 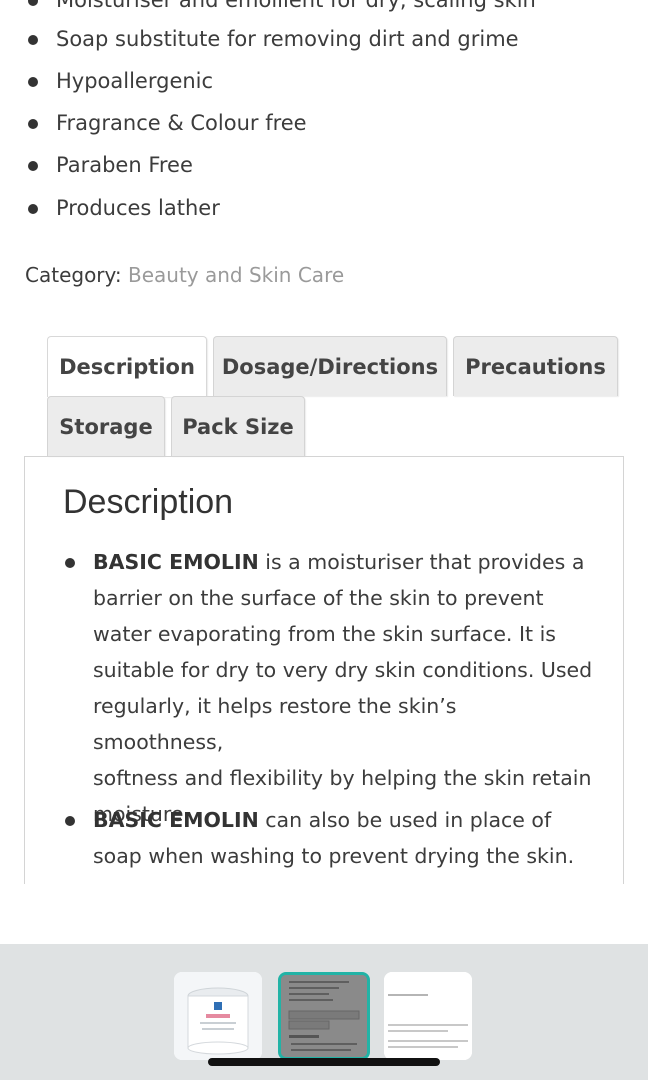 I want to click on tab-storage: Storage, so click(x=106, y=426).